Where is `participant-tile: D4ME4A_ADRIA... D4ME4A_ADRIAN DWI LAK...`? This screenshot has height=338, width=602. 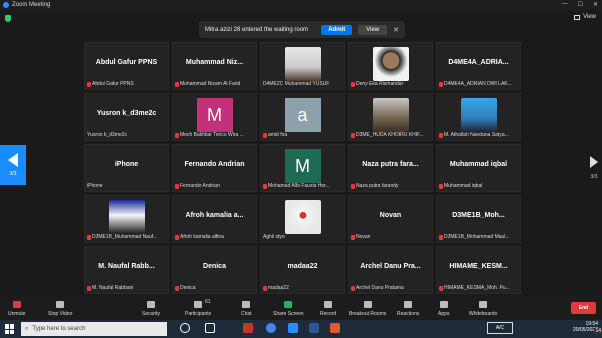 participant-tile: D4ME4A_ADRIA... D4ME4A_ADRIAN DWI LAK... is located at coordinates (478, 66).